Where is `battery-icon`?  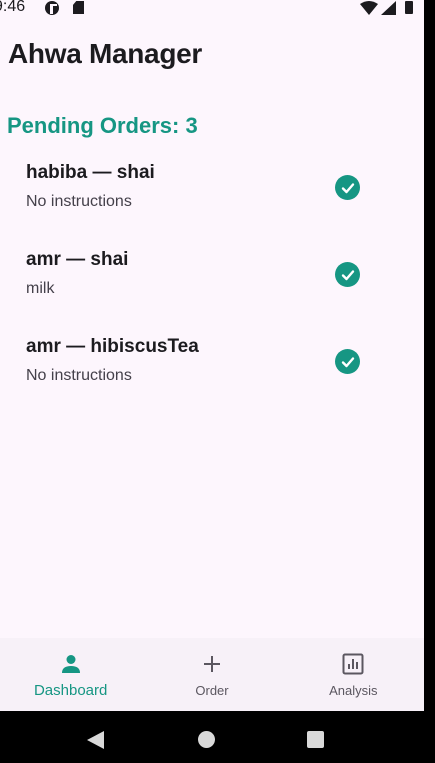
battery-icon is located at coordinates (409, 7).